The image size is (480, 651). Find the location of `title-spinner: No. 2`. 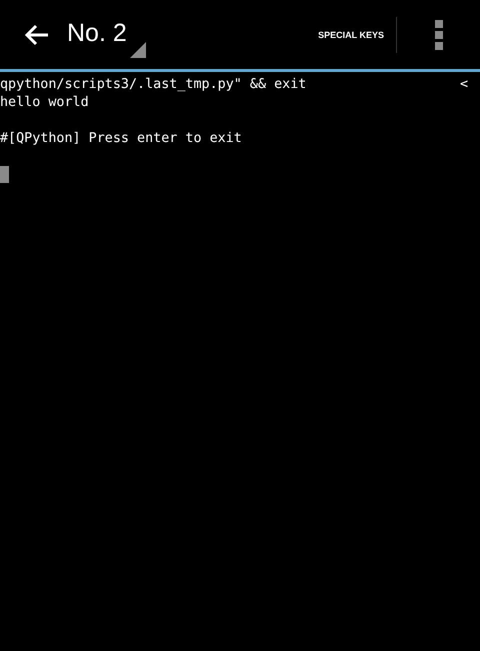

title-spinner: No. 2 is located at coordinates (106, 35).